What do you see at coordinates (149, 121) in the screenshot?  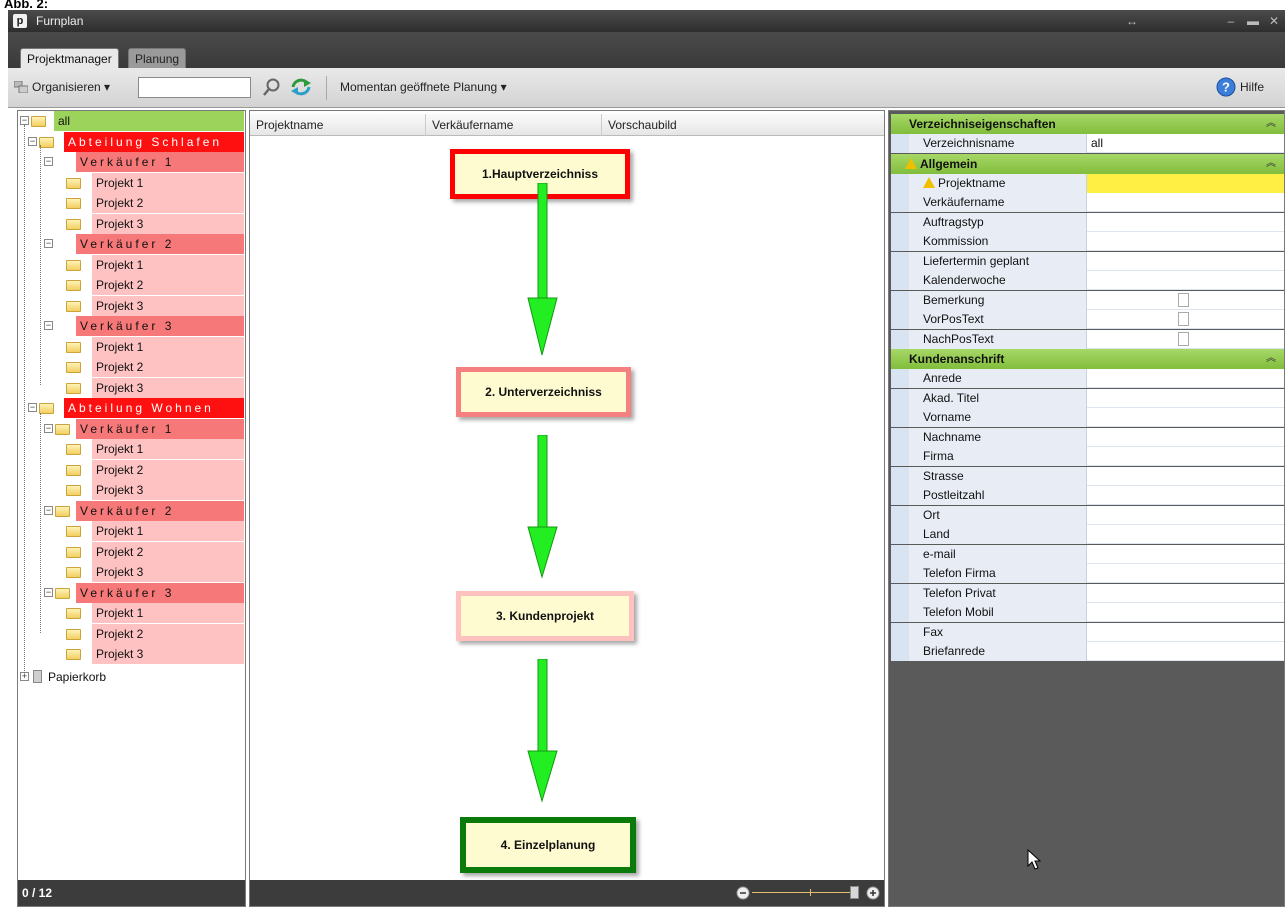 I see `tree-item-all: all` at bounding box center [149, 121].